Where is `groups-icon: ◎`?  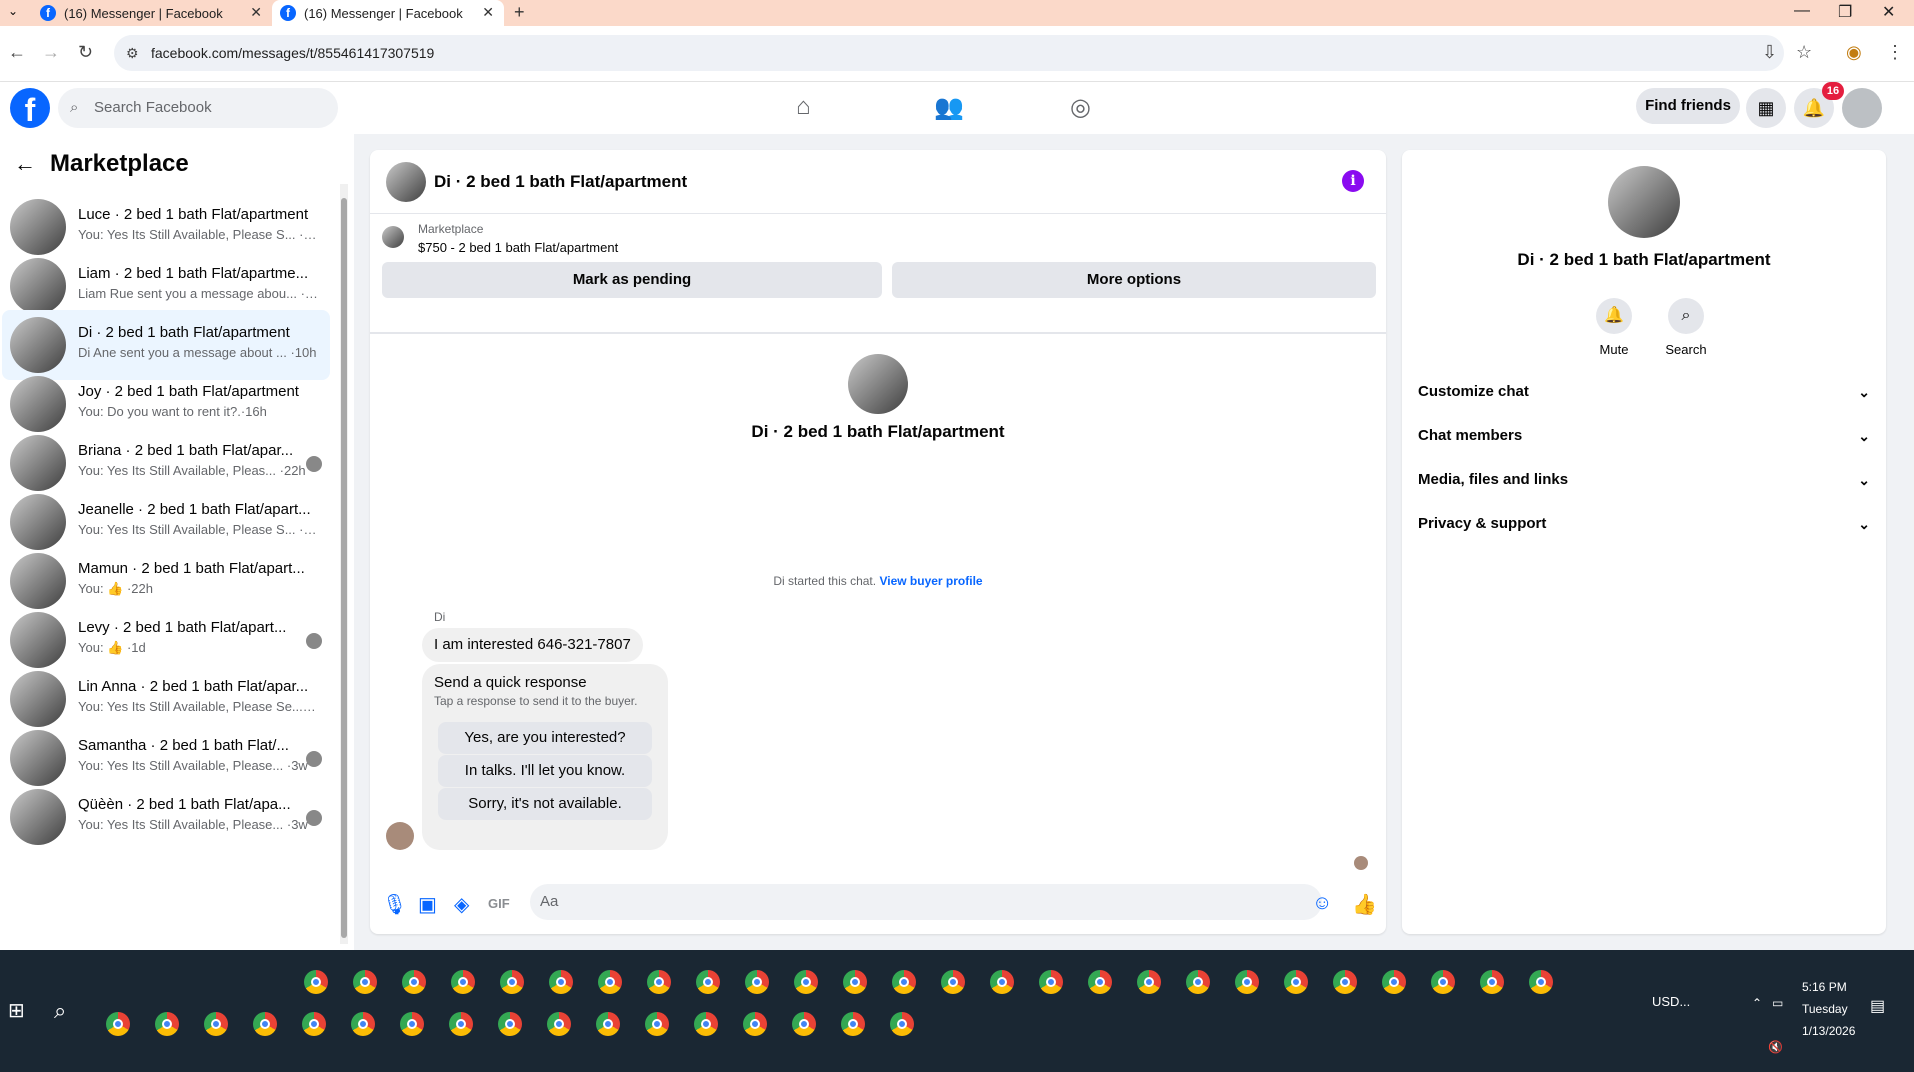
groups-icon: ◎ is located at coordinates (1080, 107).